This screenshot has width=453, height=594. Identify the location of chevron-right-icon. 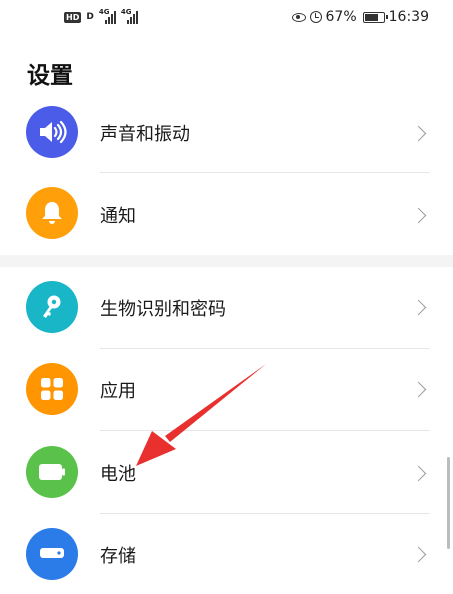
(418, 554).